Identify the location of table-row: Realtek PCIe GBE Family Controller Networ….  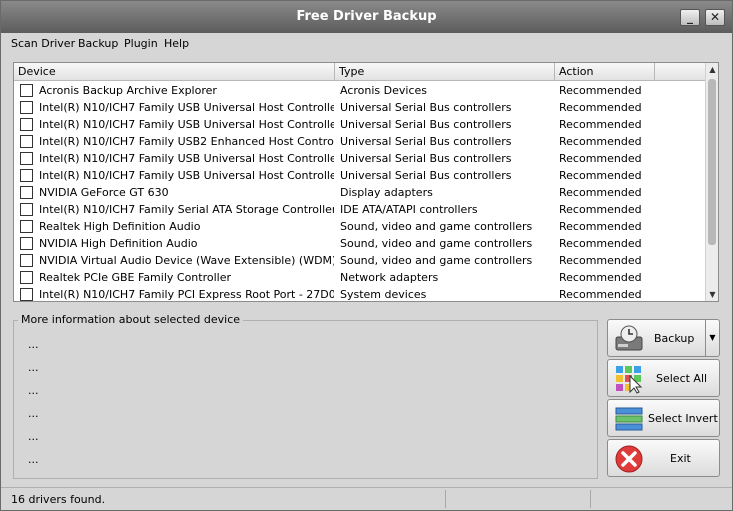
(360, 277).